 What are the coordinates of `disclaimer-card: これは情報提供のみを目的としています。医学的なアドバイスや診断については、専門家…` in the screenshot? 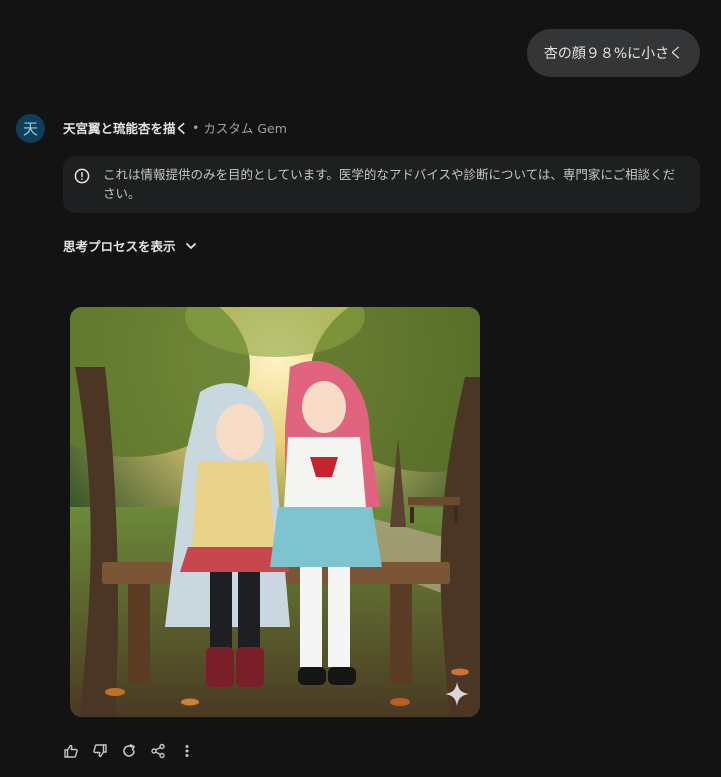 It's located at (381, 184).